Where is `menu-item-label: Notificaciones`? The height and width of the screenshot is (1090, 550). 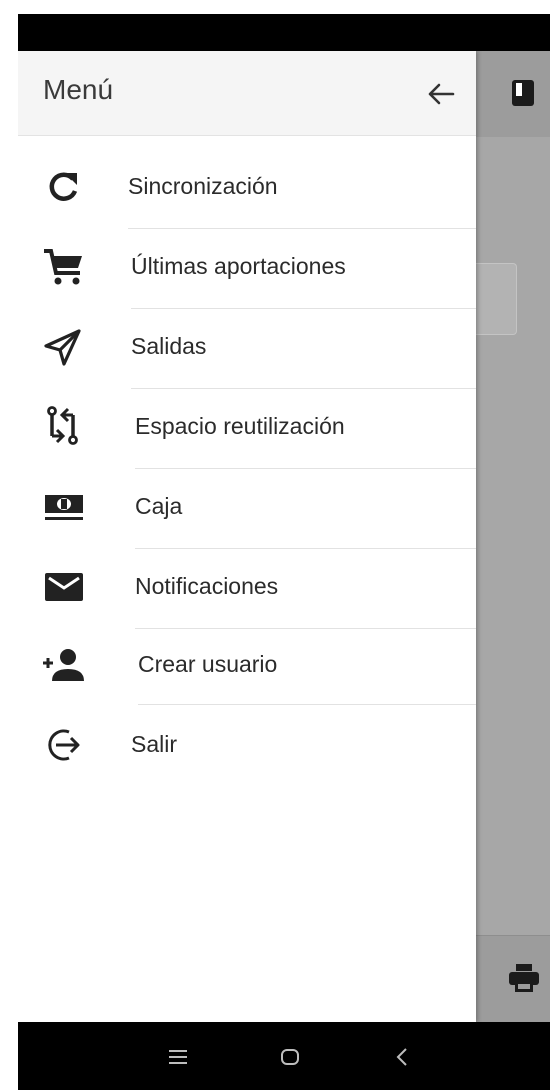 menu-item-label: Notificaciones is located at coordinates (207, 586).